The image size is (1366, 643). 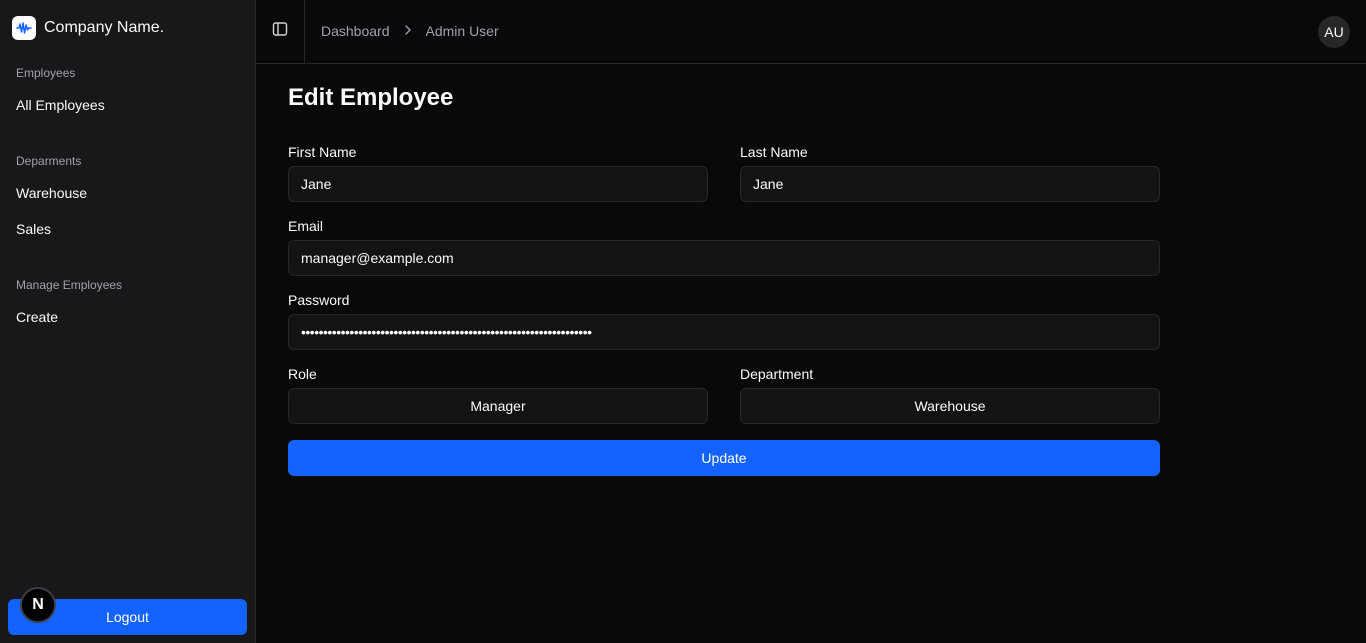 I want to click on group-label-manage-employees: Manage Employees, so click(x=69, y=285).